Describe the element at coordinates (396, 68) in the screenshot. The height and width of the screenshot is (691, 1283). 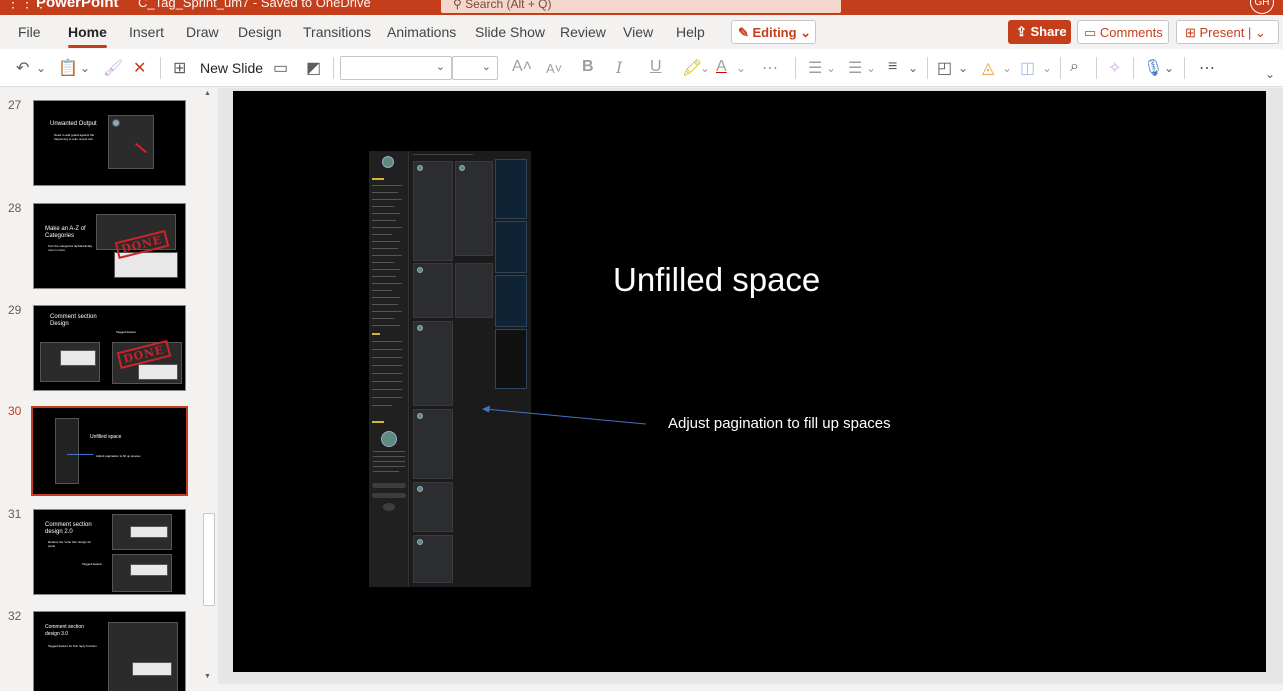
I see `font-name-select: ⌄` at that location.